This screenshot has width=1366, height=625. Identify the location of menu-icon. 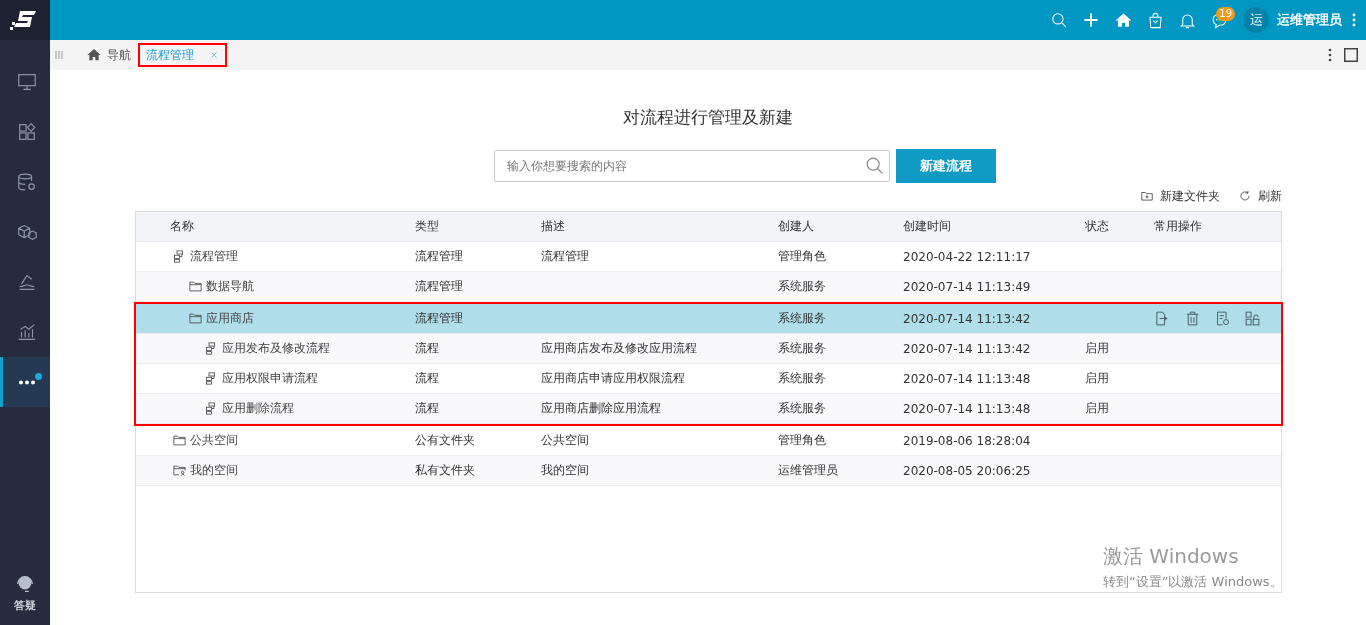
(1354, 20).